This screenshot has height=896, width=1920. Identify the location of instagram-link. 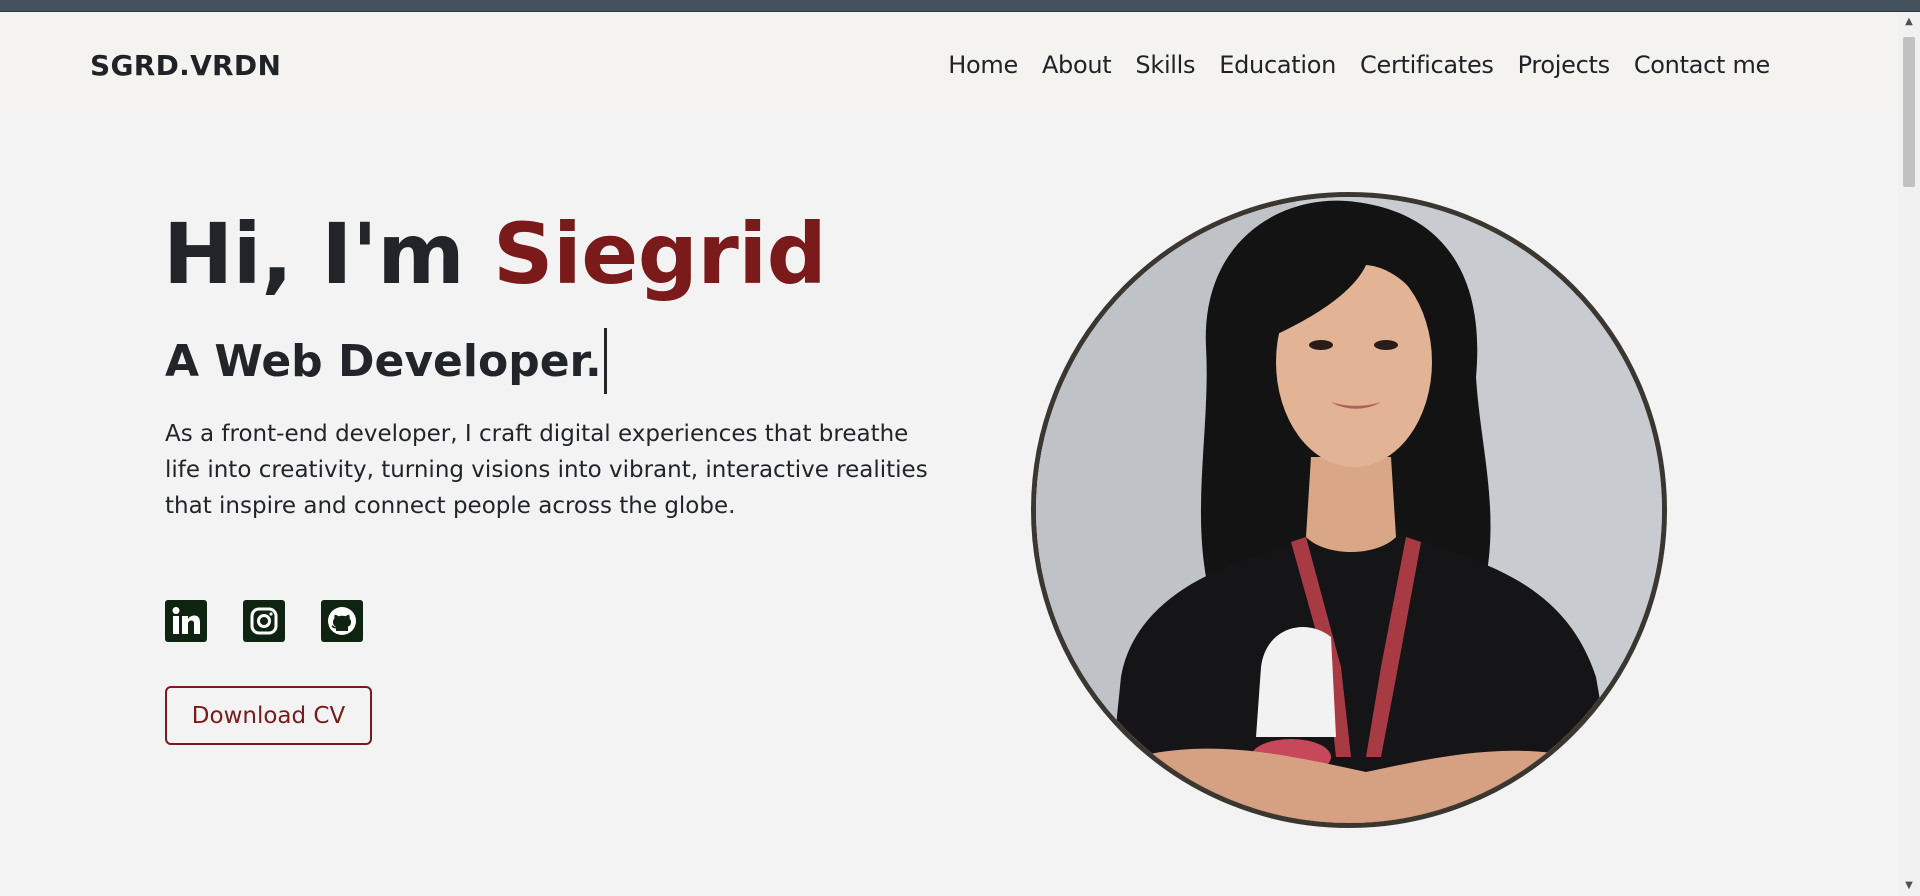
(264, 621).